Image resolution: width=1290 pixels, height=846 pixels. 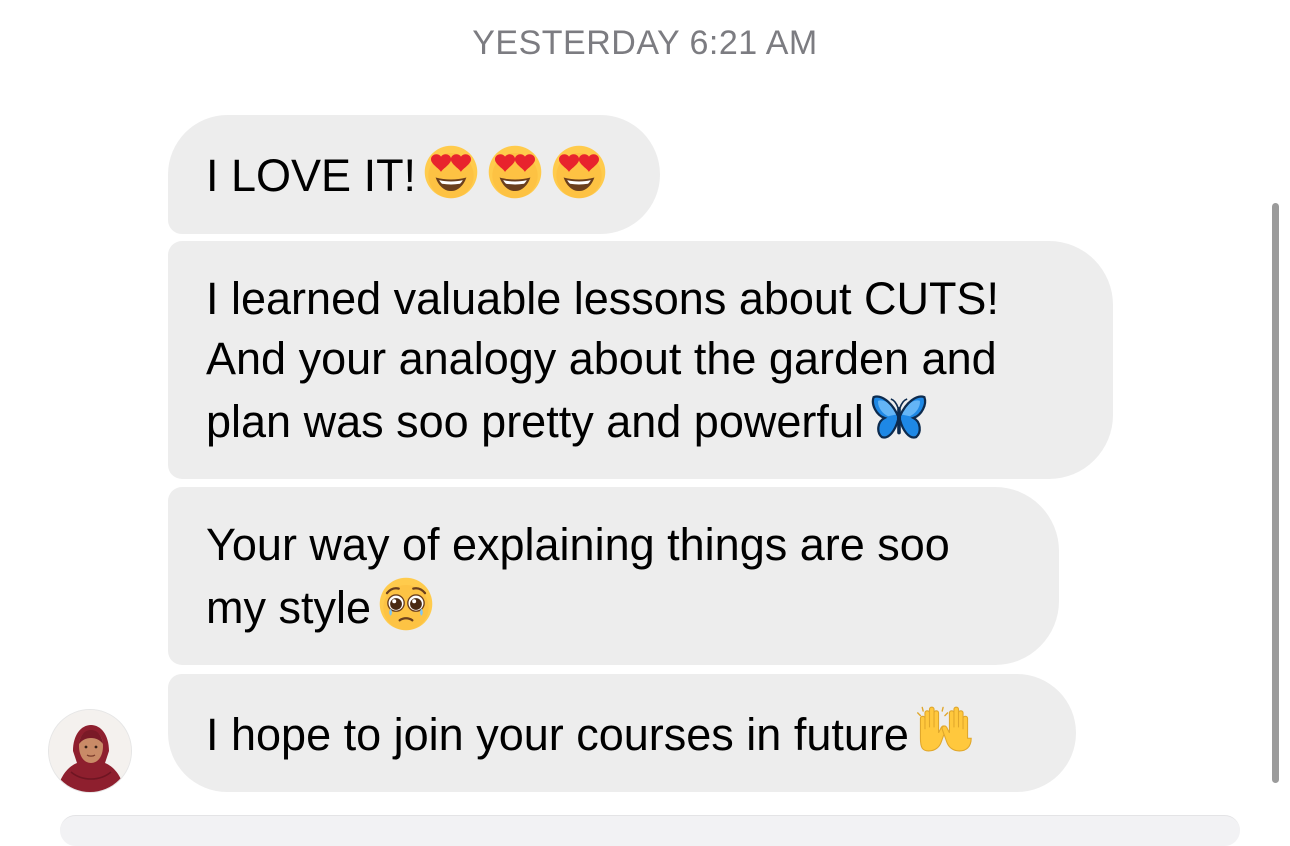 I want to click on message-line: I LOVE IT!, so click(x=414, y=174).